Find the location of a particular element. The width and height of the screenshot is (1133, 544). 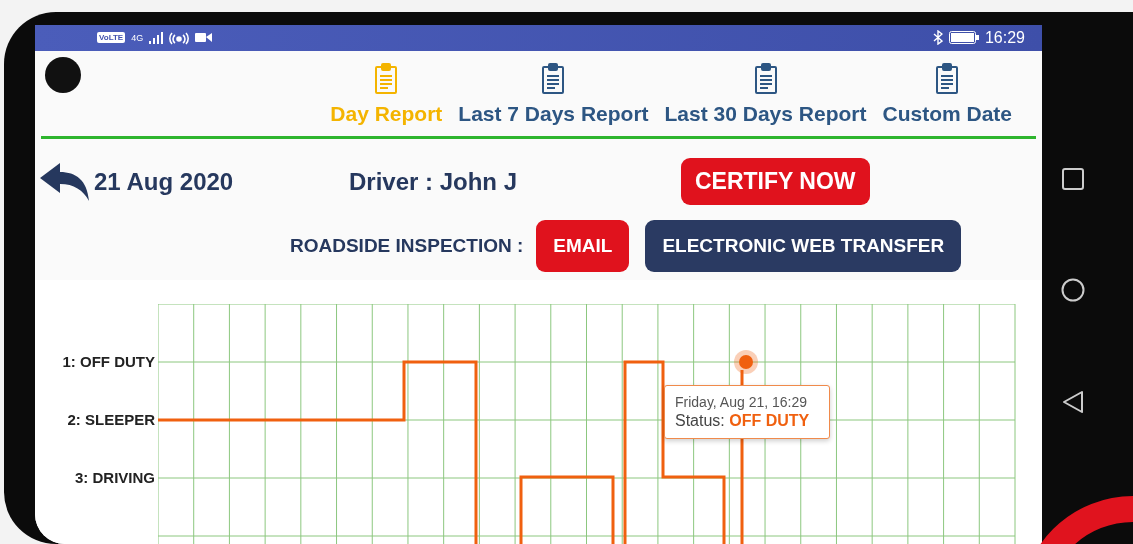

report-tab: Last 7 Days Report is located at coordinates (553, 94).